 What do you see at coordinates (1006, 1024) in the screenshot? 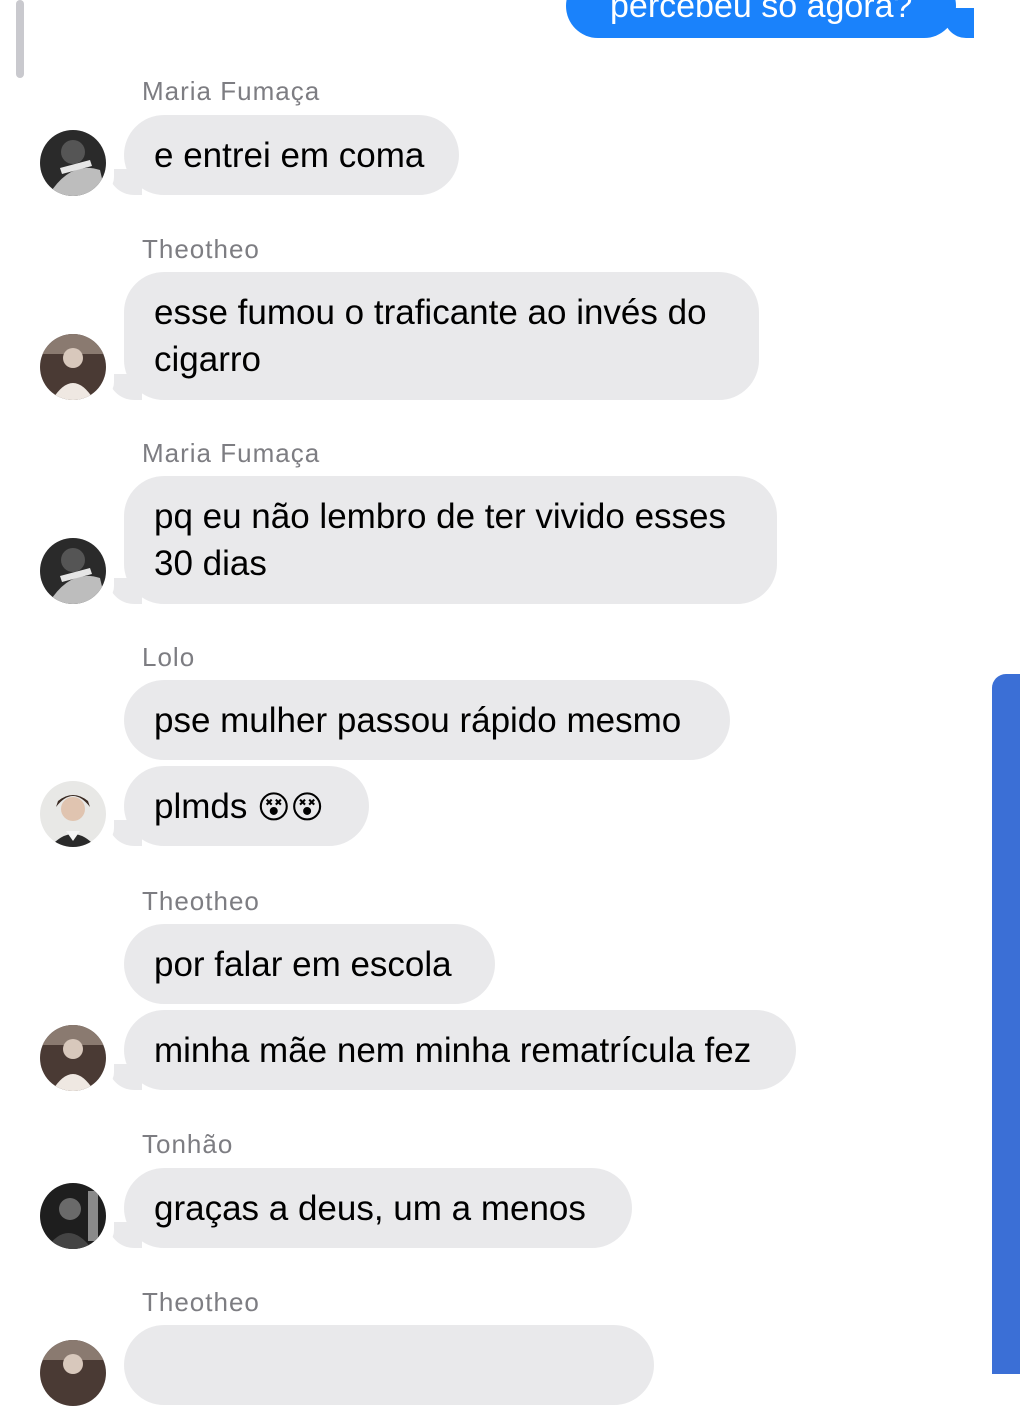
I see `scrollbar-right` at bounding box center [1006, 1024].